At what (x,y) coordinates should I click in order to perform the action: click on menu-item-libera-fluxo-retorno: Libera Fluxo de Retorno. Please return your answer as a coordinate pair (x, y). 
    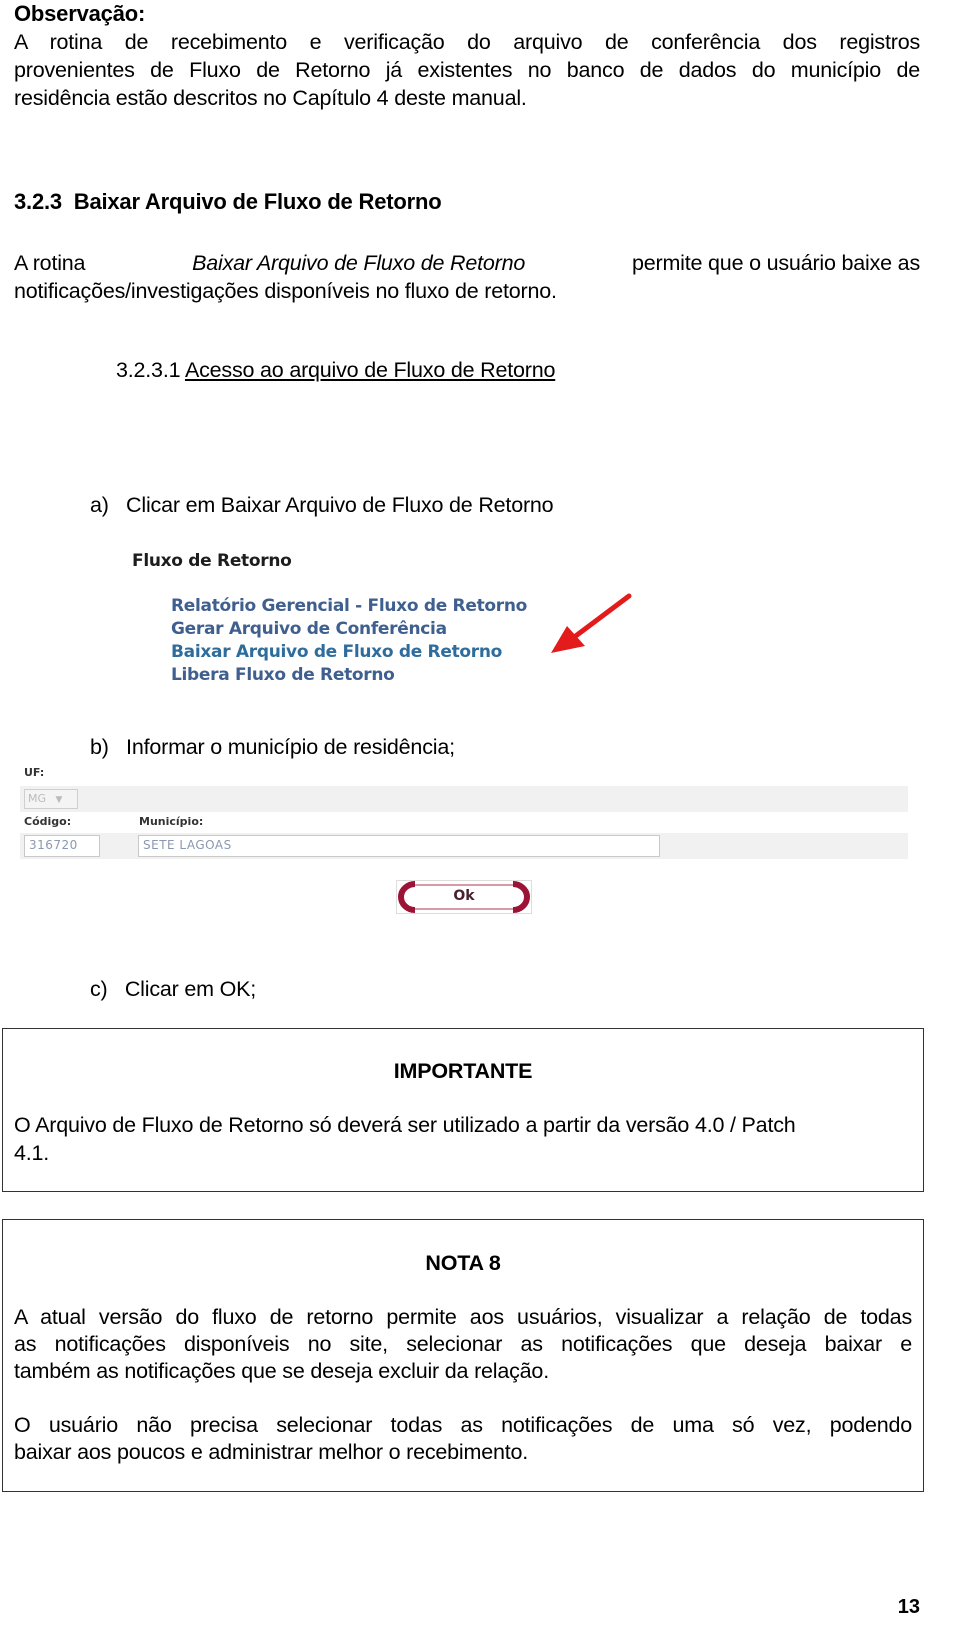
    Looking at the image, I should click on (283, 675).